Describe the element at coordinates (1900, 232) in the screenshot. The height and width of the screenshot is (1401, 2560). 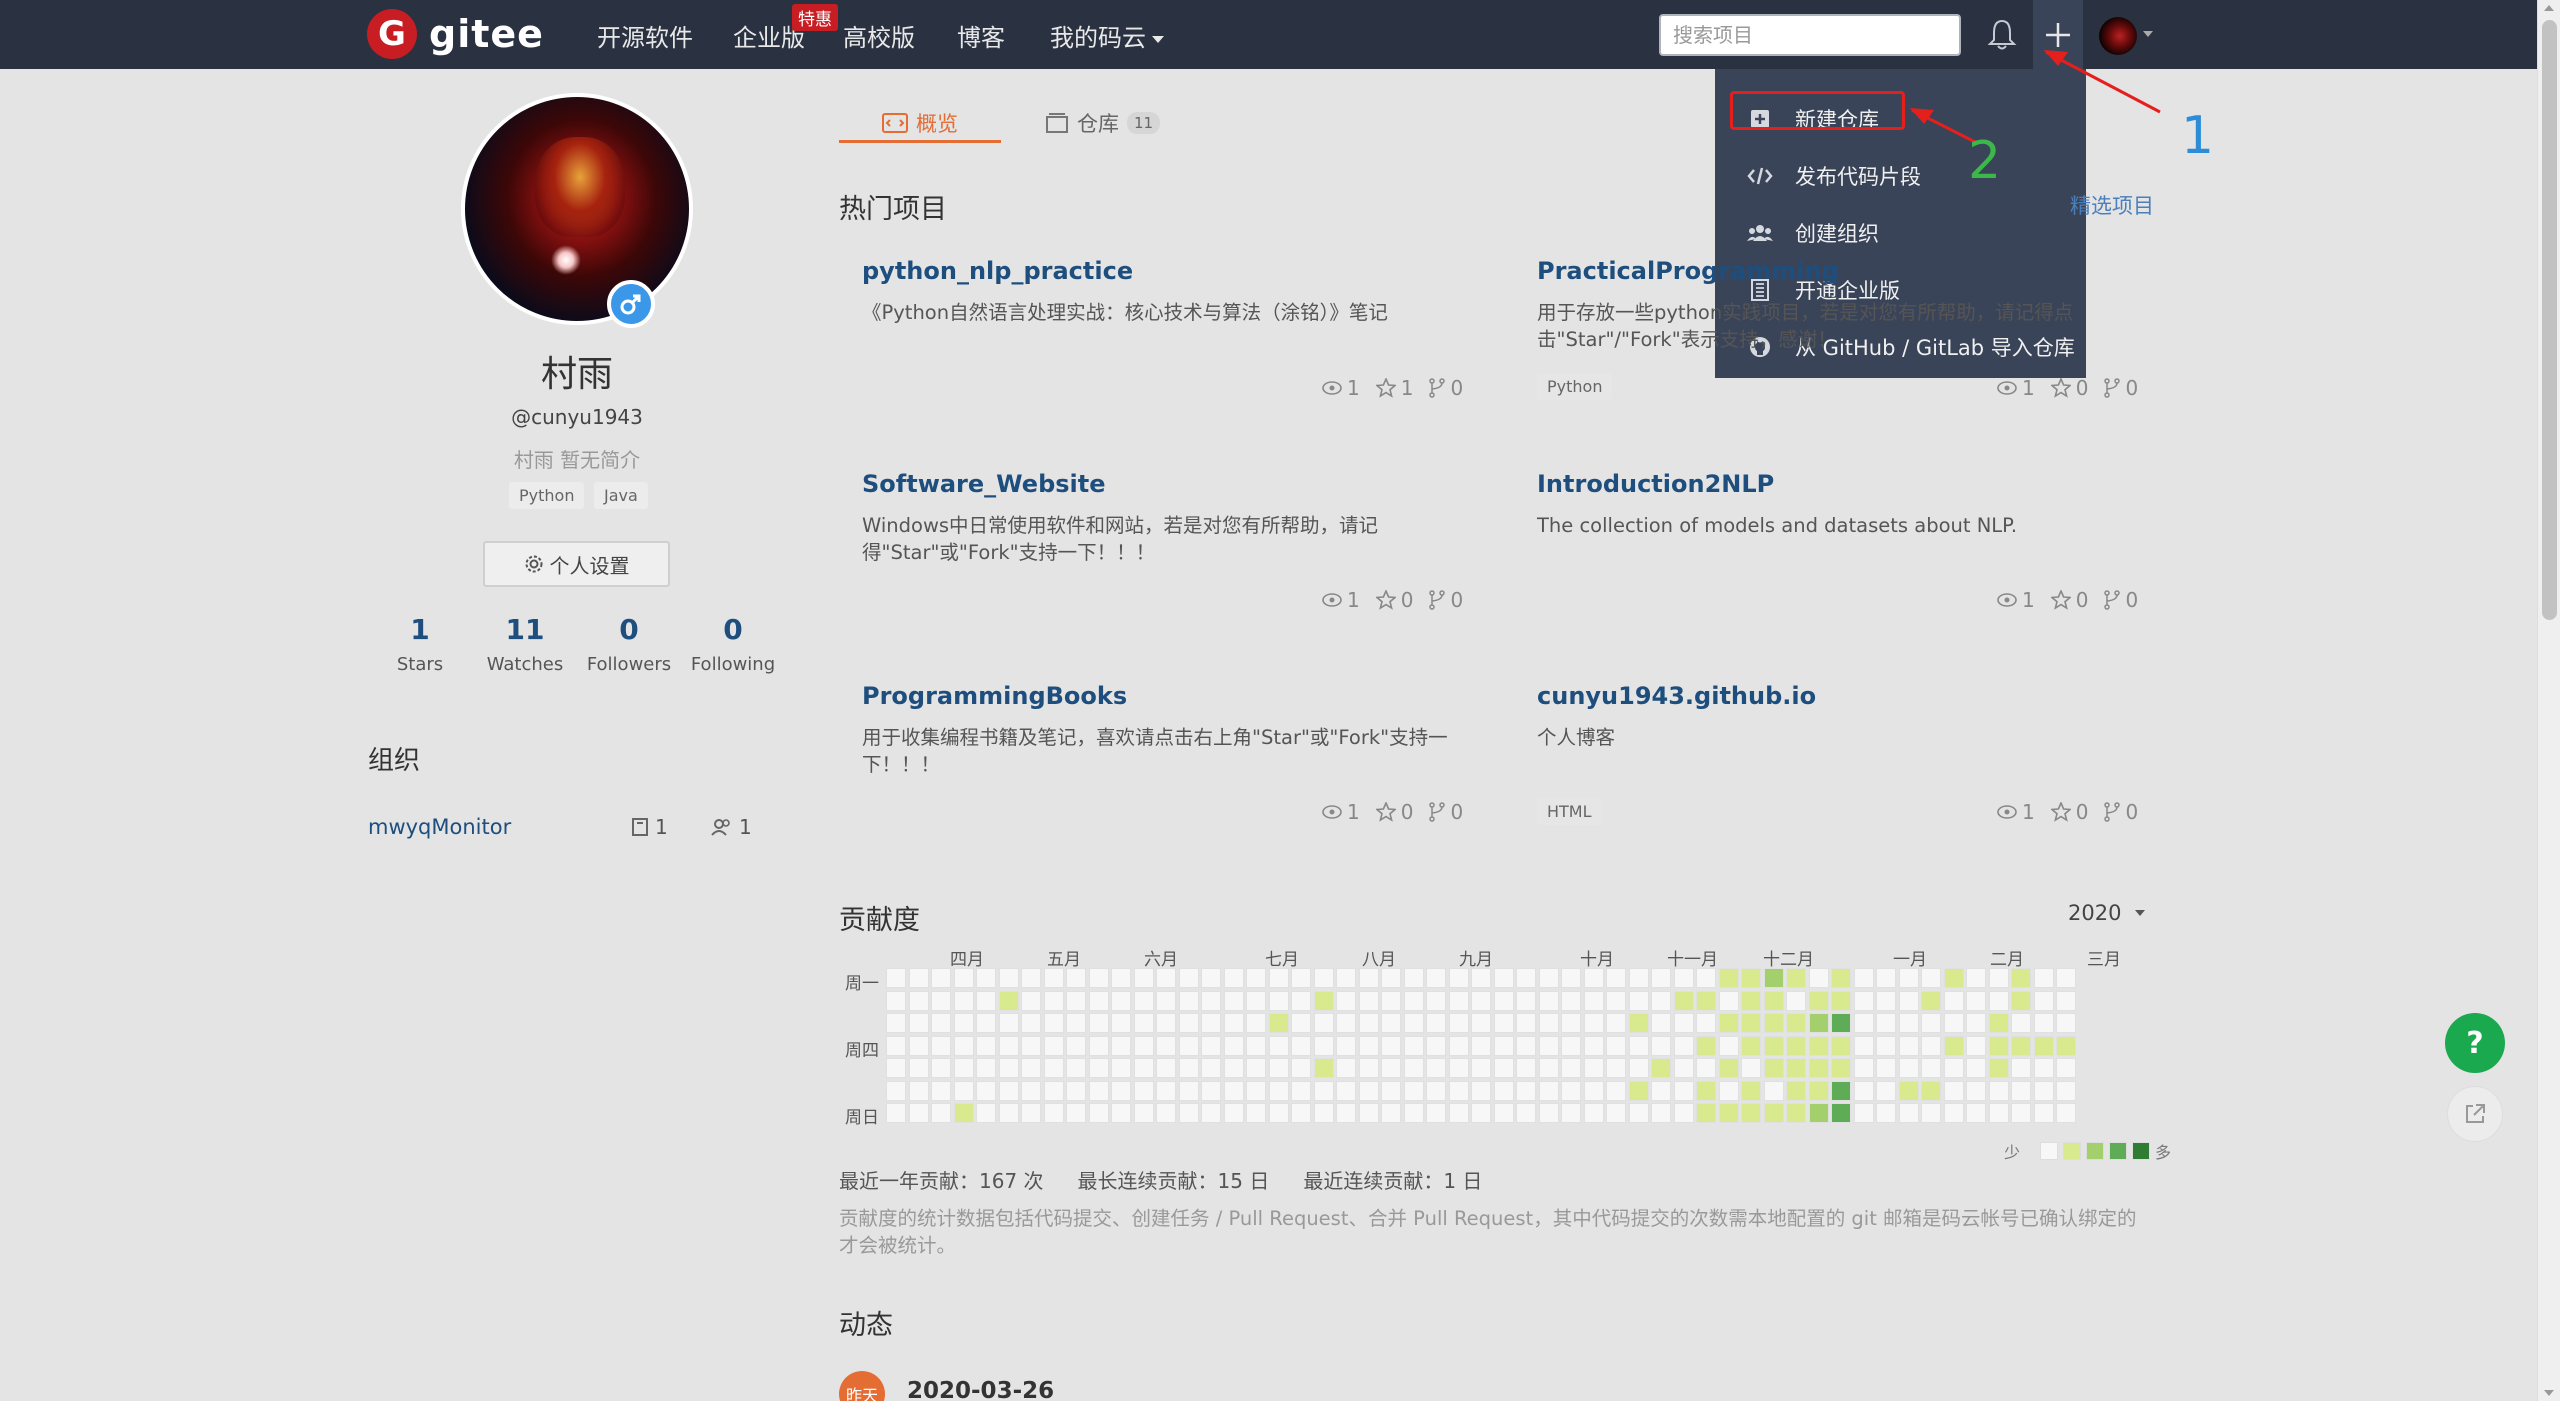
I see `menu-create-org: 创建组织` at that location.